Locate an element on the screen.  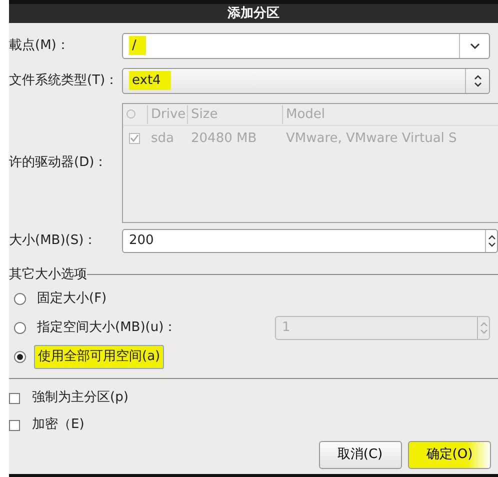
space-size-spin-field: 1 is located at coordinates (382, 328).